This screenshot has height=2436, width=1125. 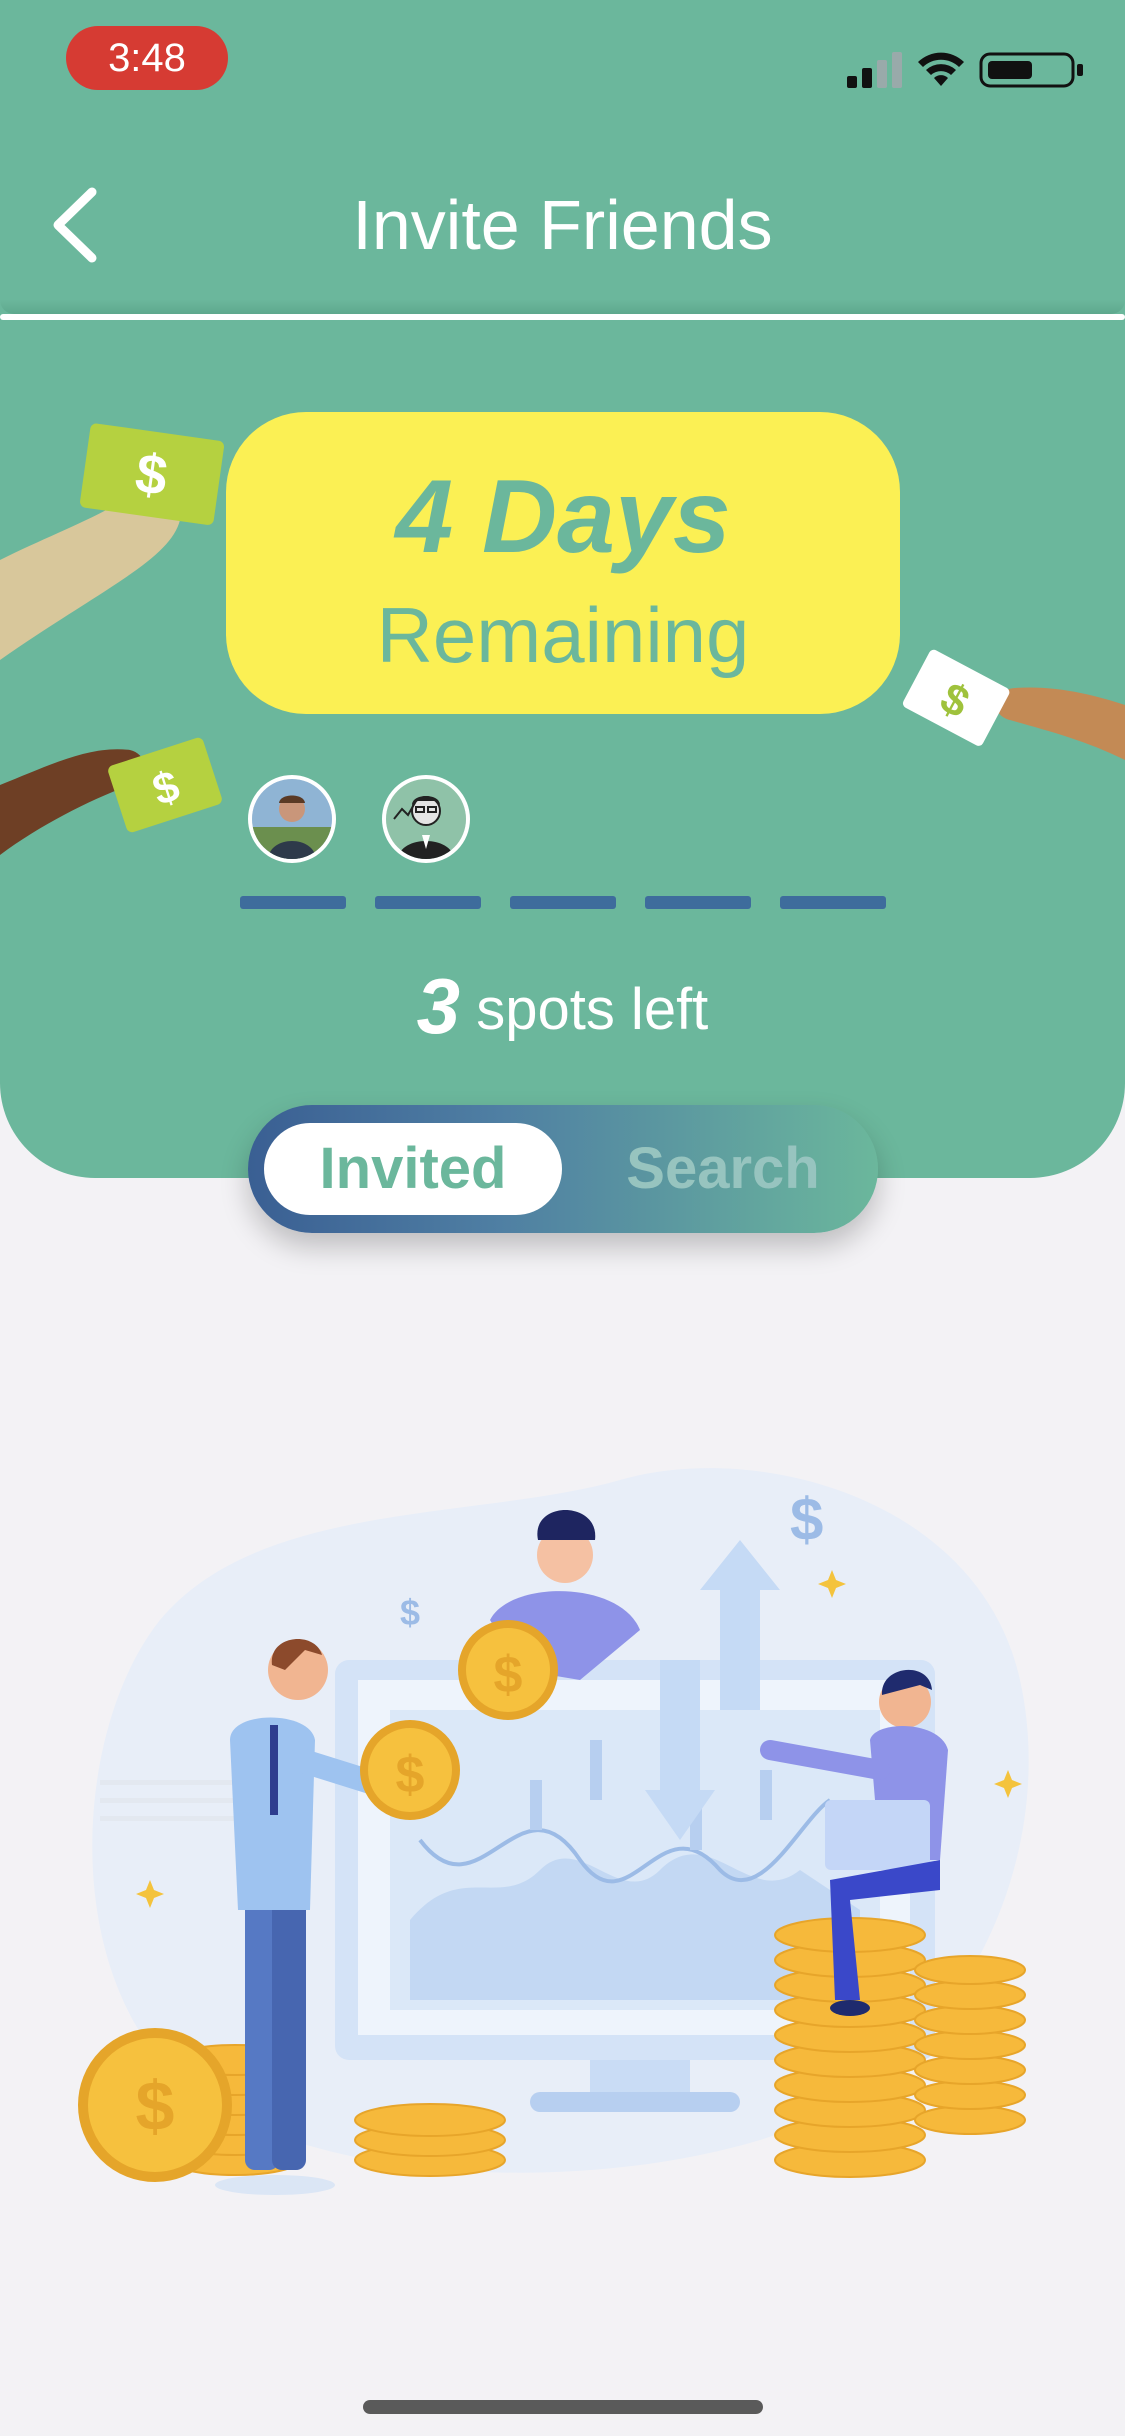 I want to click on signal-icon, so click(x=874, y=70).